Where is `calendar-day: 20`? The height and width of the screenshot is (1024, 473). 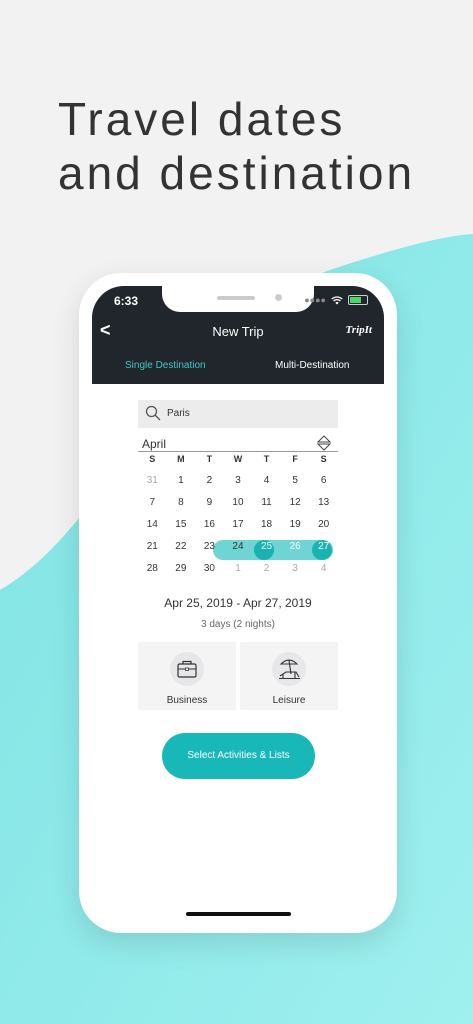 calendar-day: 20 is located at coordinates (323, 524).